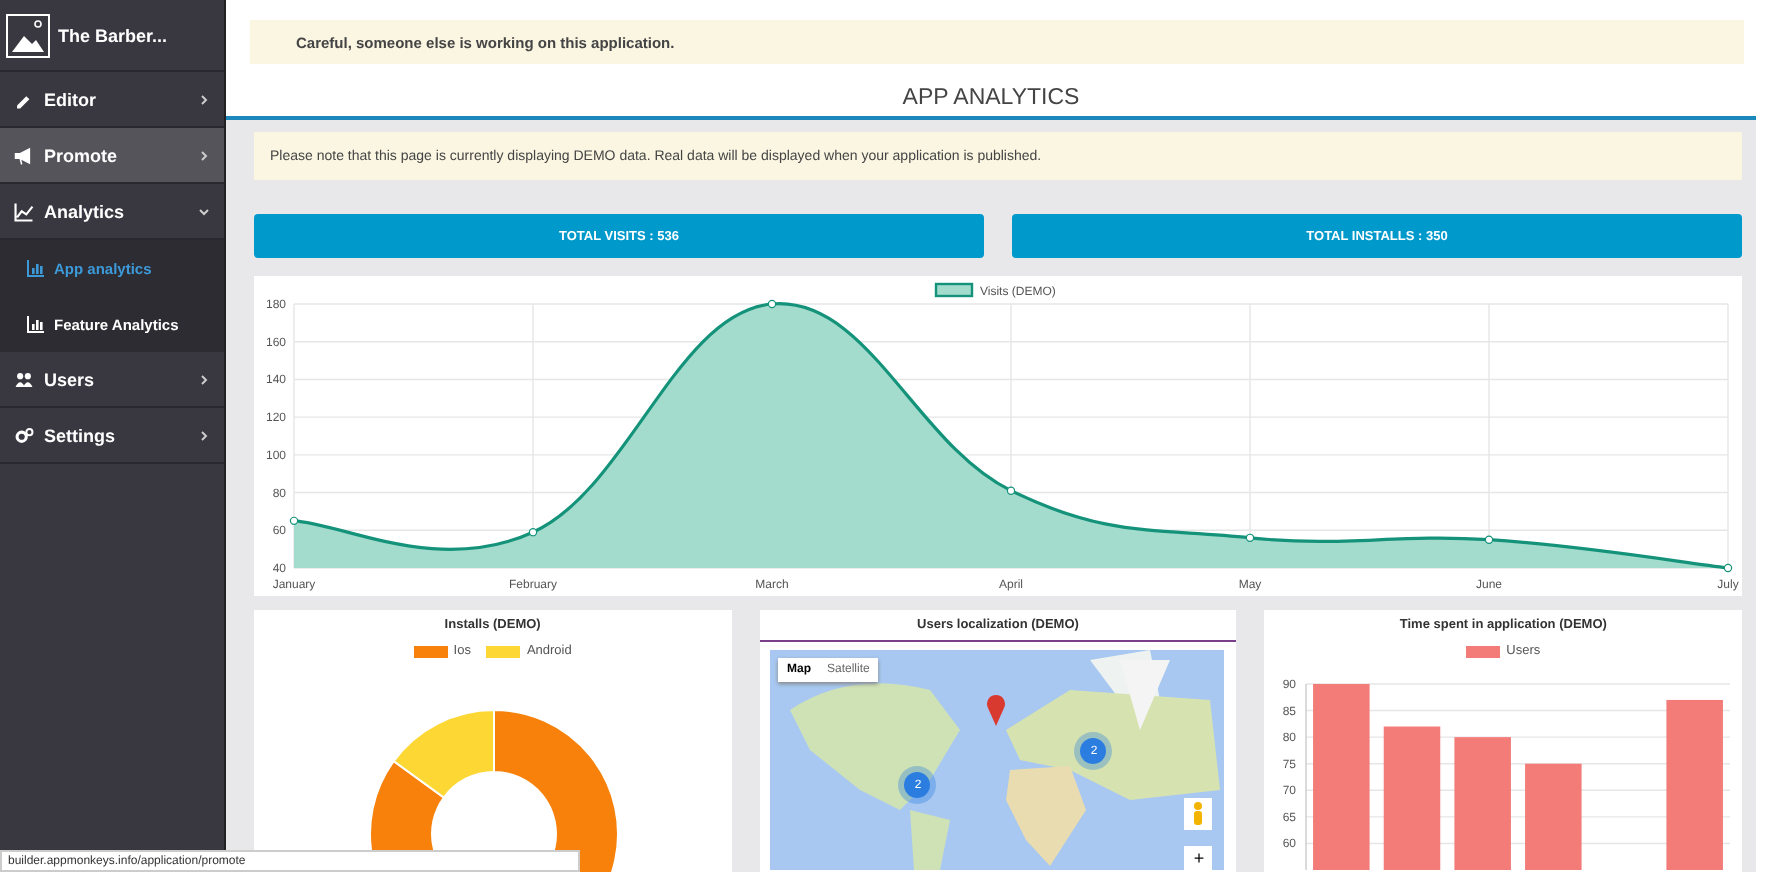  Describe the element at coordinates (24, 435) in the screenshot. I see `settings-icon` at that location.